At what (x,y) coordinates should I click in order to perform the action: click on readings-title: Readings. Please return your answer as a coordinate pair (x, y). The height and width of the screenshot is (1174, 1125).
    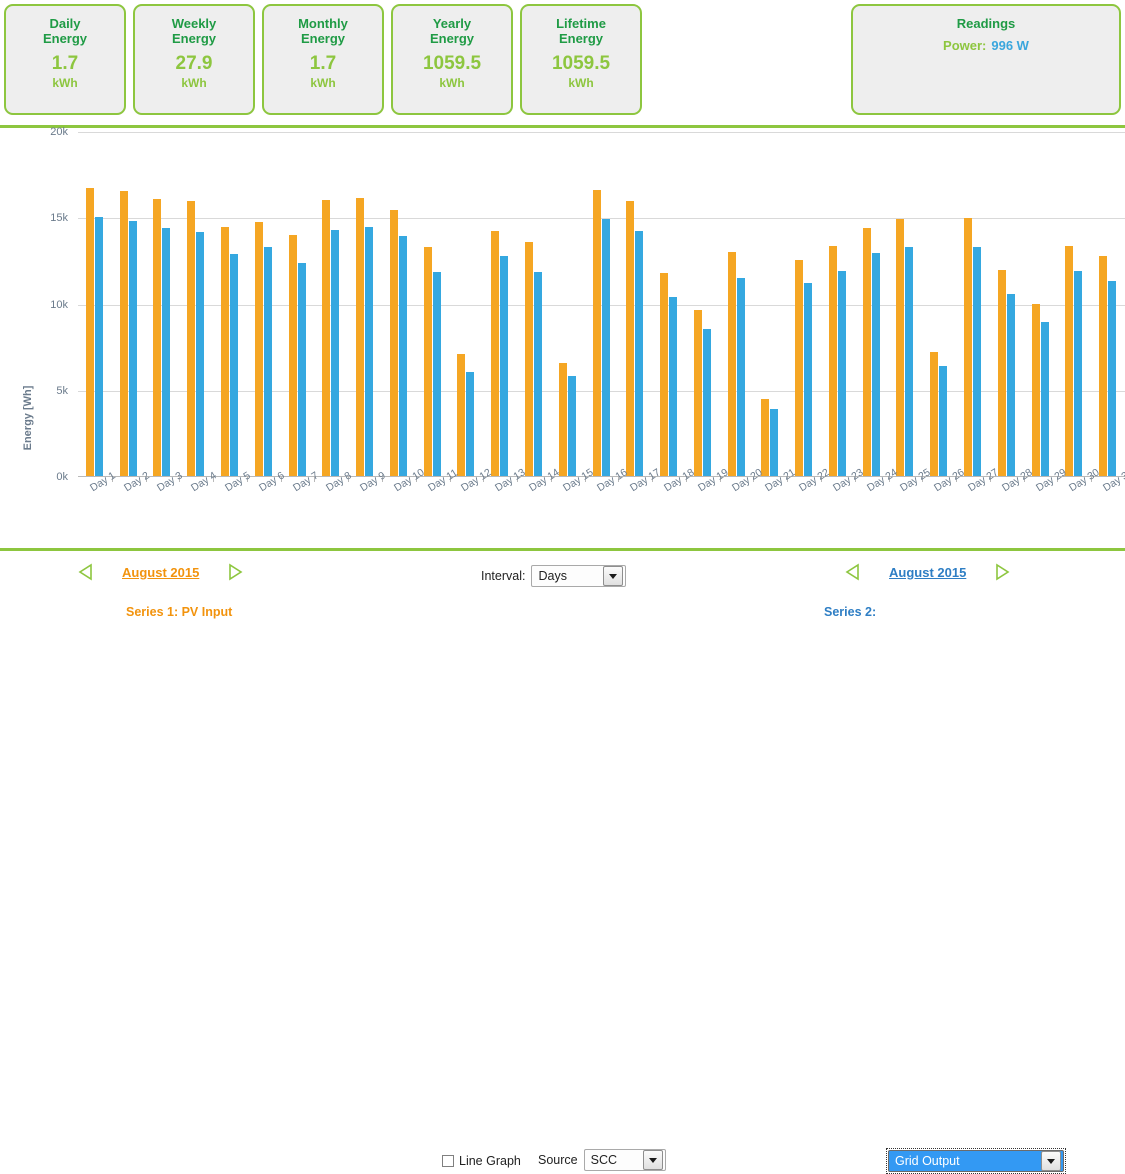
    Looking at the image, I should click on (986, 23).